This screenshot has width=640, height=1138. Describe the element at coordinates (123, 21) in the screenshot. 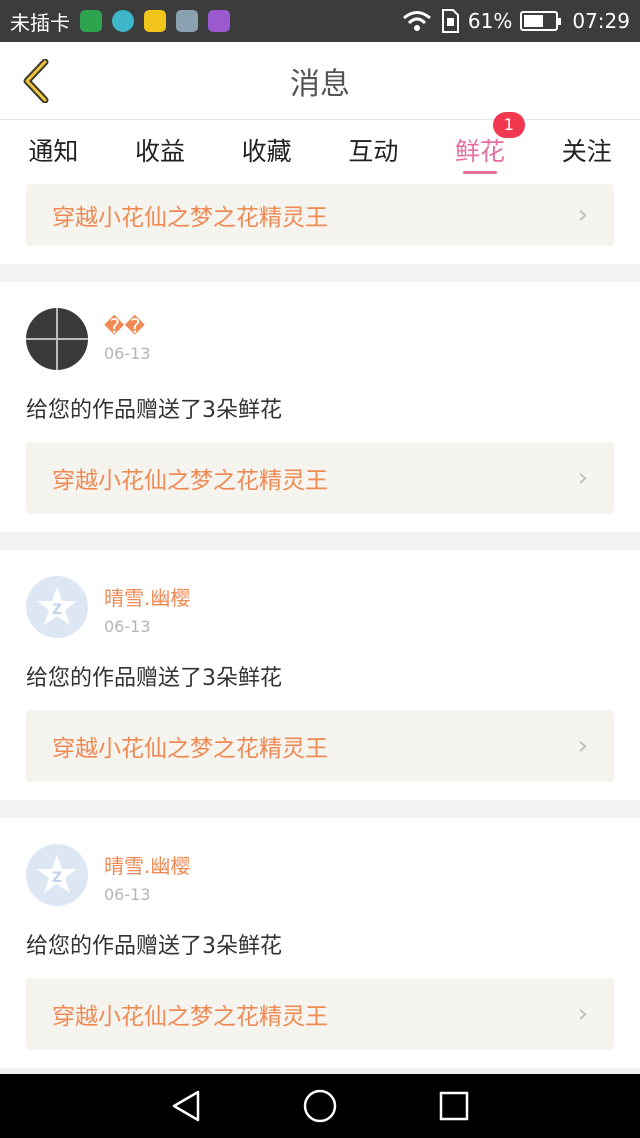

I see `moon-app-icon` at that location.